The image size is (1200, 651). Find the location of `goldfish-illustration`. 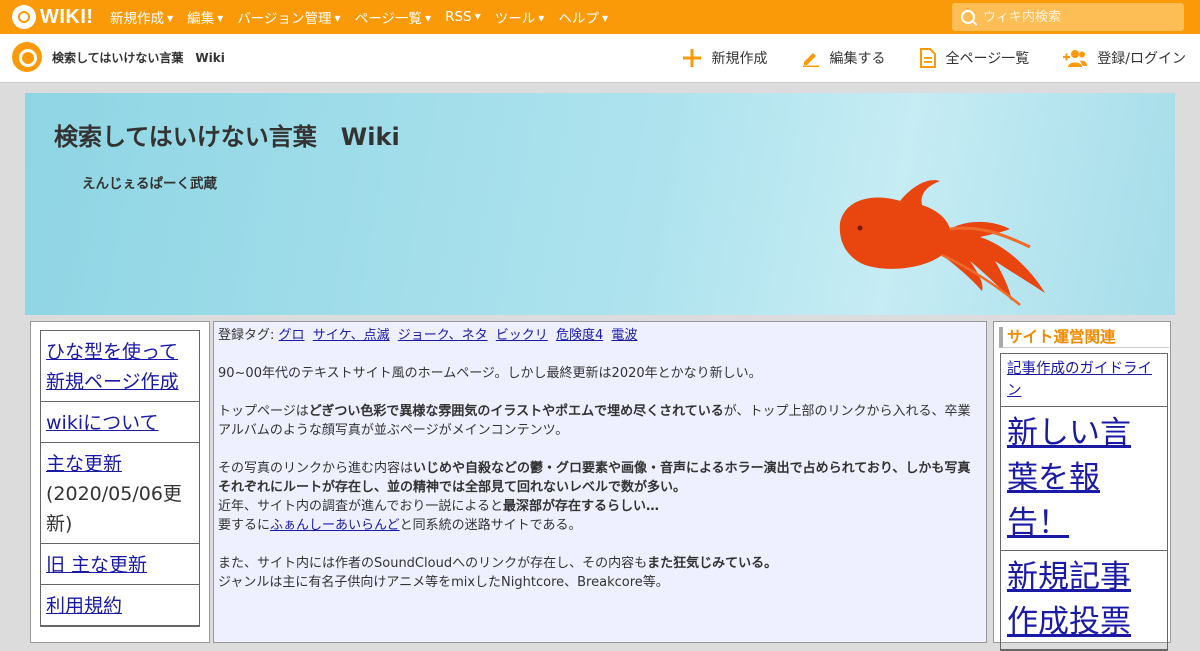

goldfish-illustration is located at coordinates (942, 243).